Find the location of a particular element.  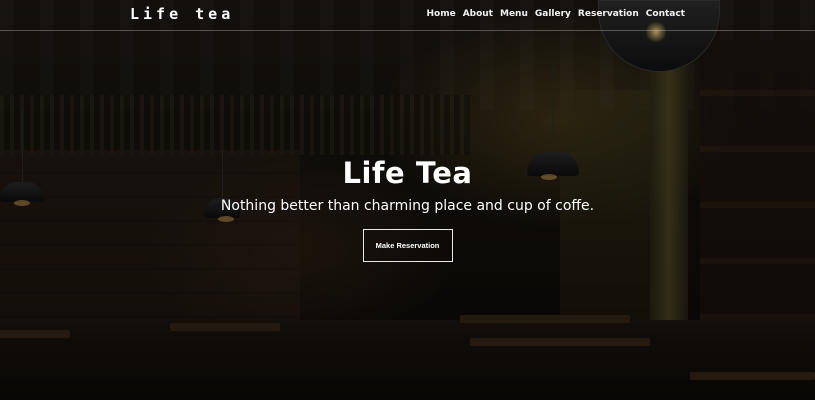

nav-link-home: Home is located at coordinates (440, 14).